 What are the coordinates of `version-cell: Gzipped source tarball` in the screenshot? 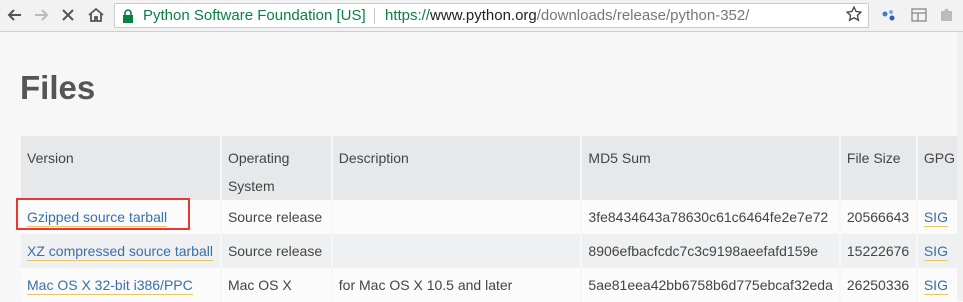 It's located at (120, 217).